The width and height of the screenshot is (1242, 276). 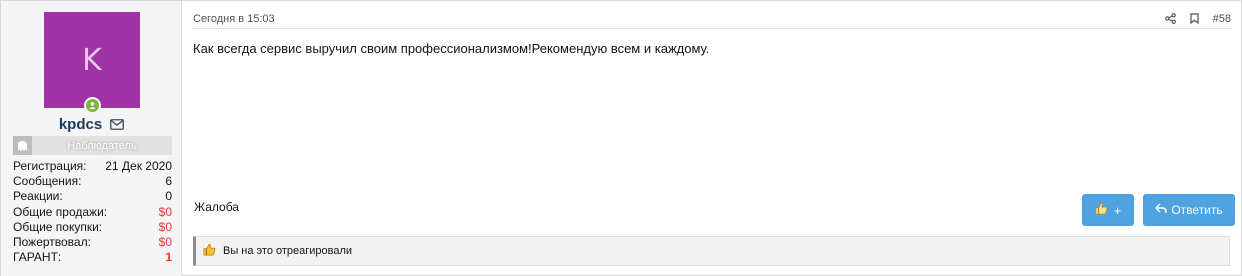 What do you see at coordinates (168, 196) in the screenshot?
I see `stat-value: 0` at bounding box center [168, 196].